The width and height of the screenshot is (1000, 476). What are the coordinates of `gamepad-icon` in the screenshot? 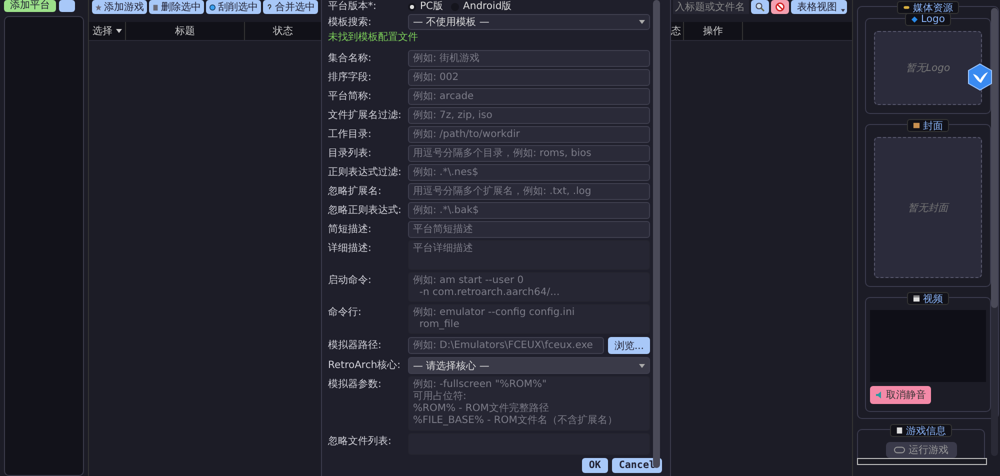 It's located at (899, 450).